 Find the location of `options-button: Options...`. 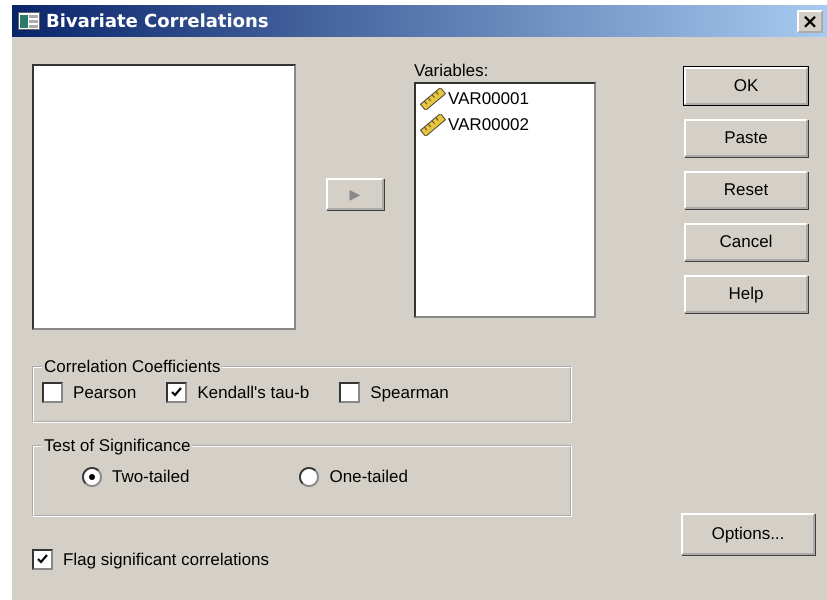

options-button: Options... is located at coordinates (748, 534).